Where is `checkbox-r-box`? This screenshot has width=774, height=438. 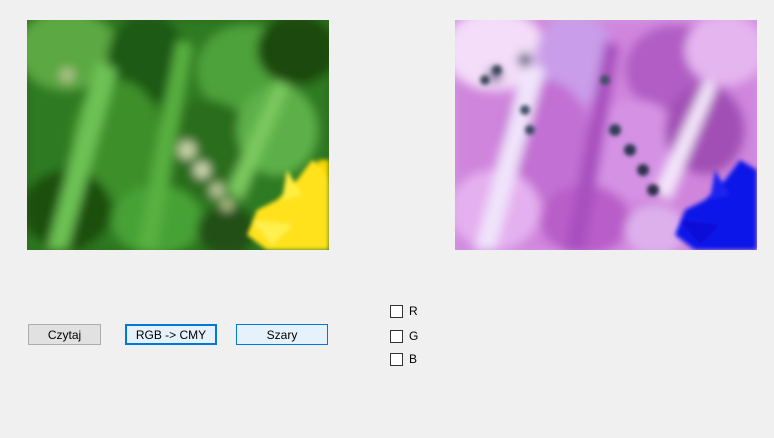 checkbox-r-box is located at coordinates (396, 311).